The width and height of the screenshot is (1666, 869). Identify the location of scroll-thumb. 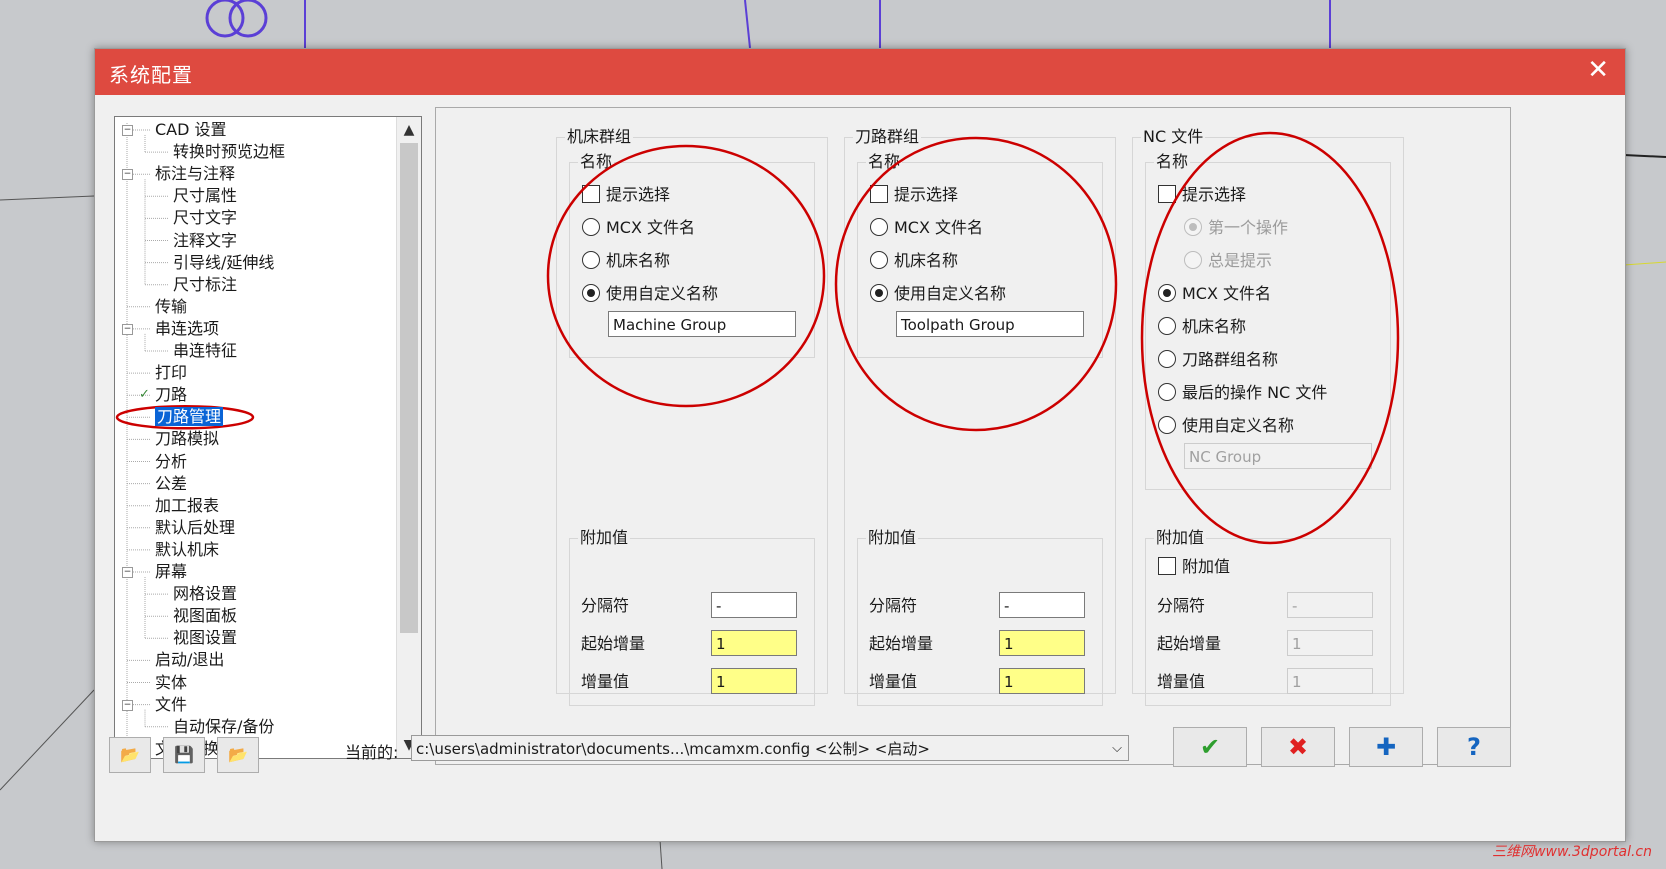
(409, 388).